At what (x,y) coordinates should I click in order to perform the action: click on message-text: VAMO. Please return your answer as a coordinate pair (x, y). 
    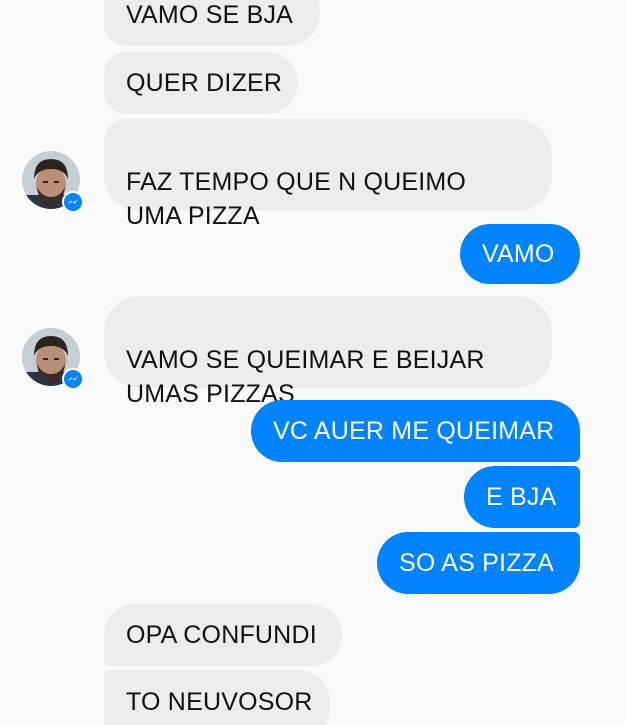
    Looking at the image, I should click on (518, 254).